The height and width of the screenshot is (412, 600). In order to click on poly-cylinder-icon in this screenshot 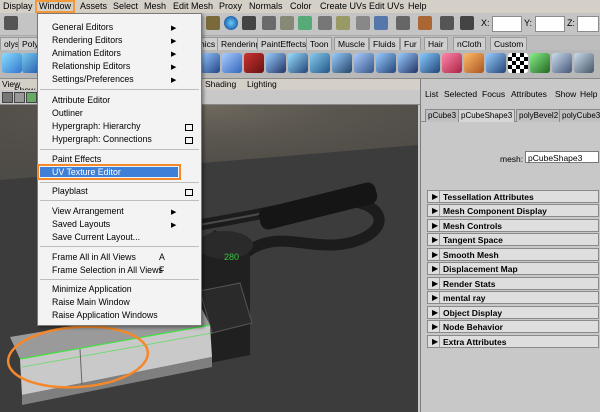, I will do `click(232, 63)`.